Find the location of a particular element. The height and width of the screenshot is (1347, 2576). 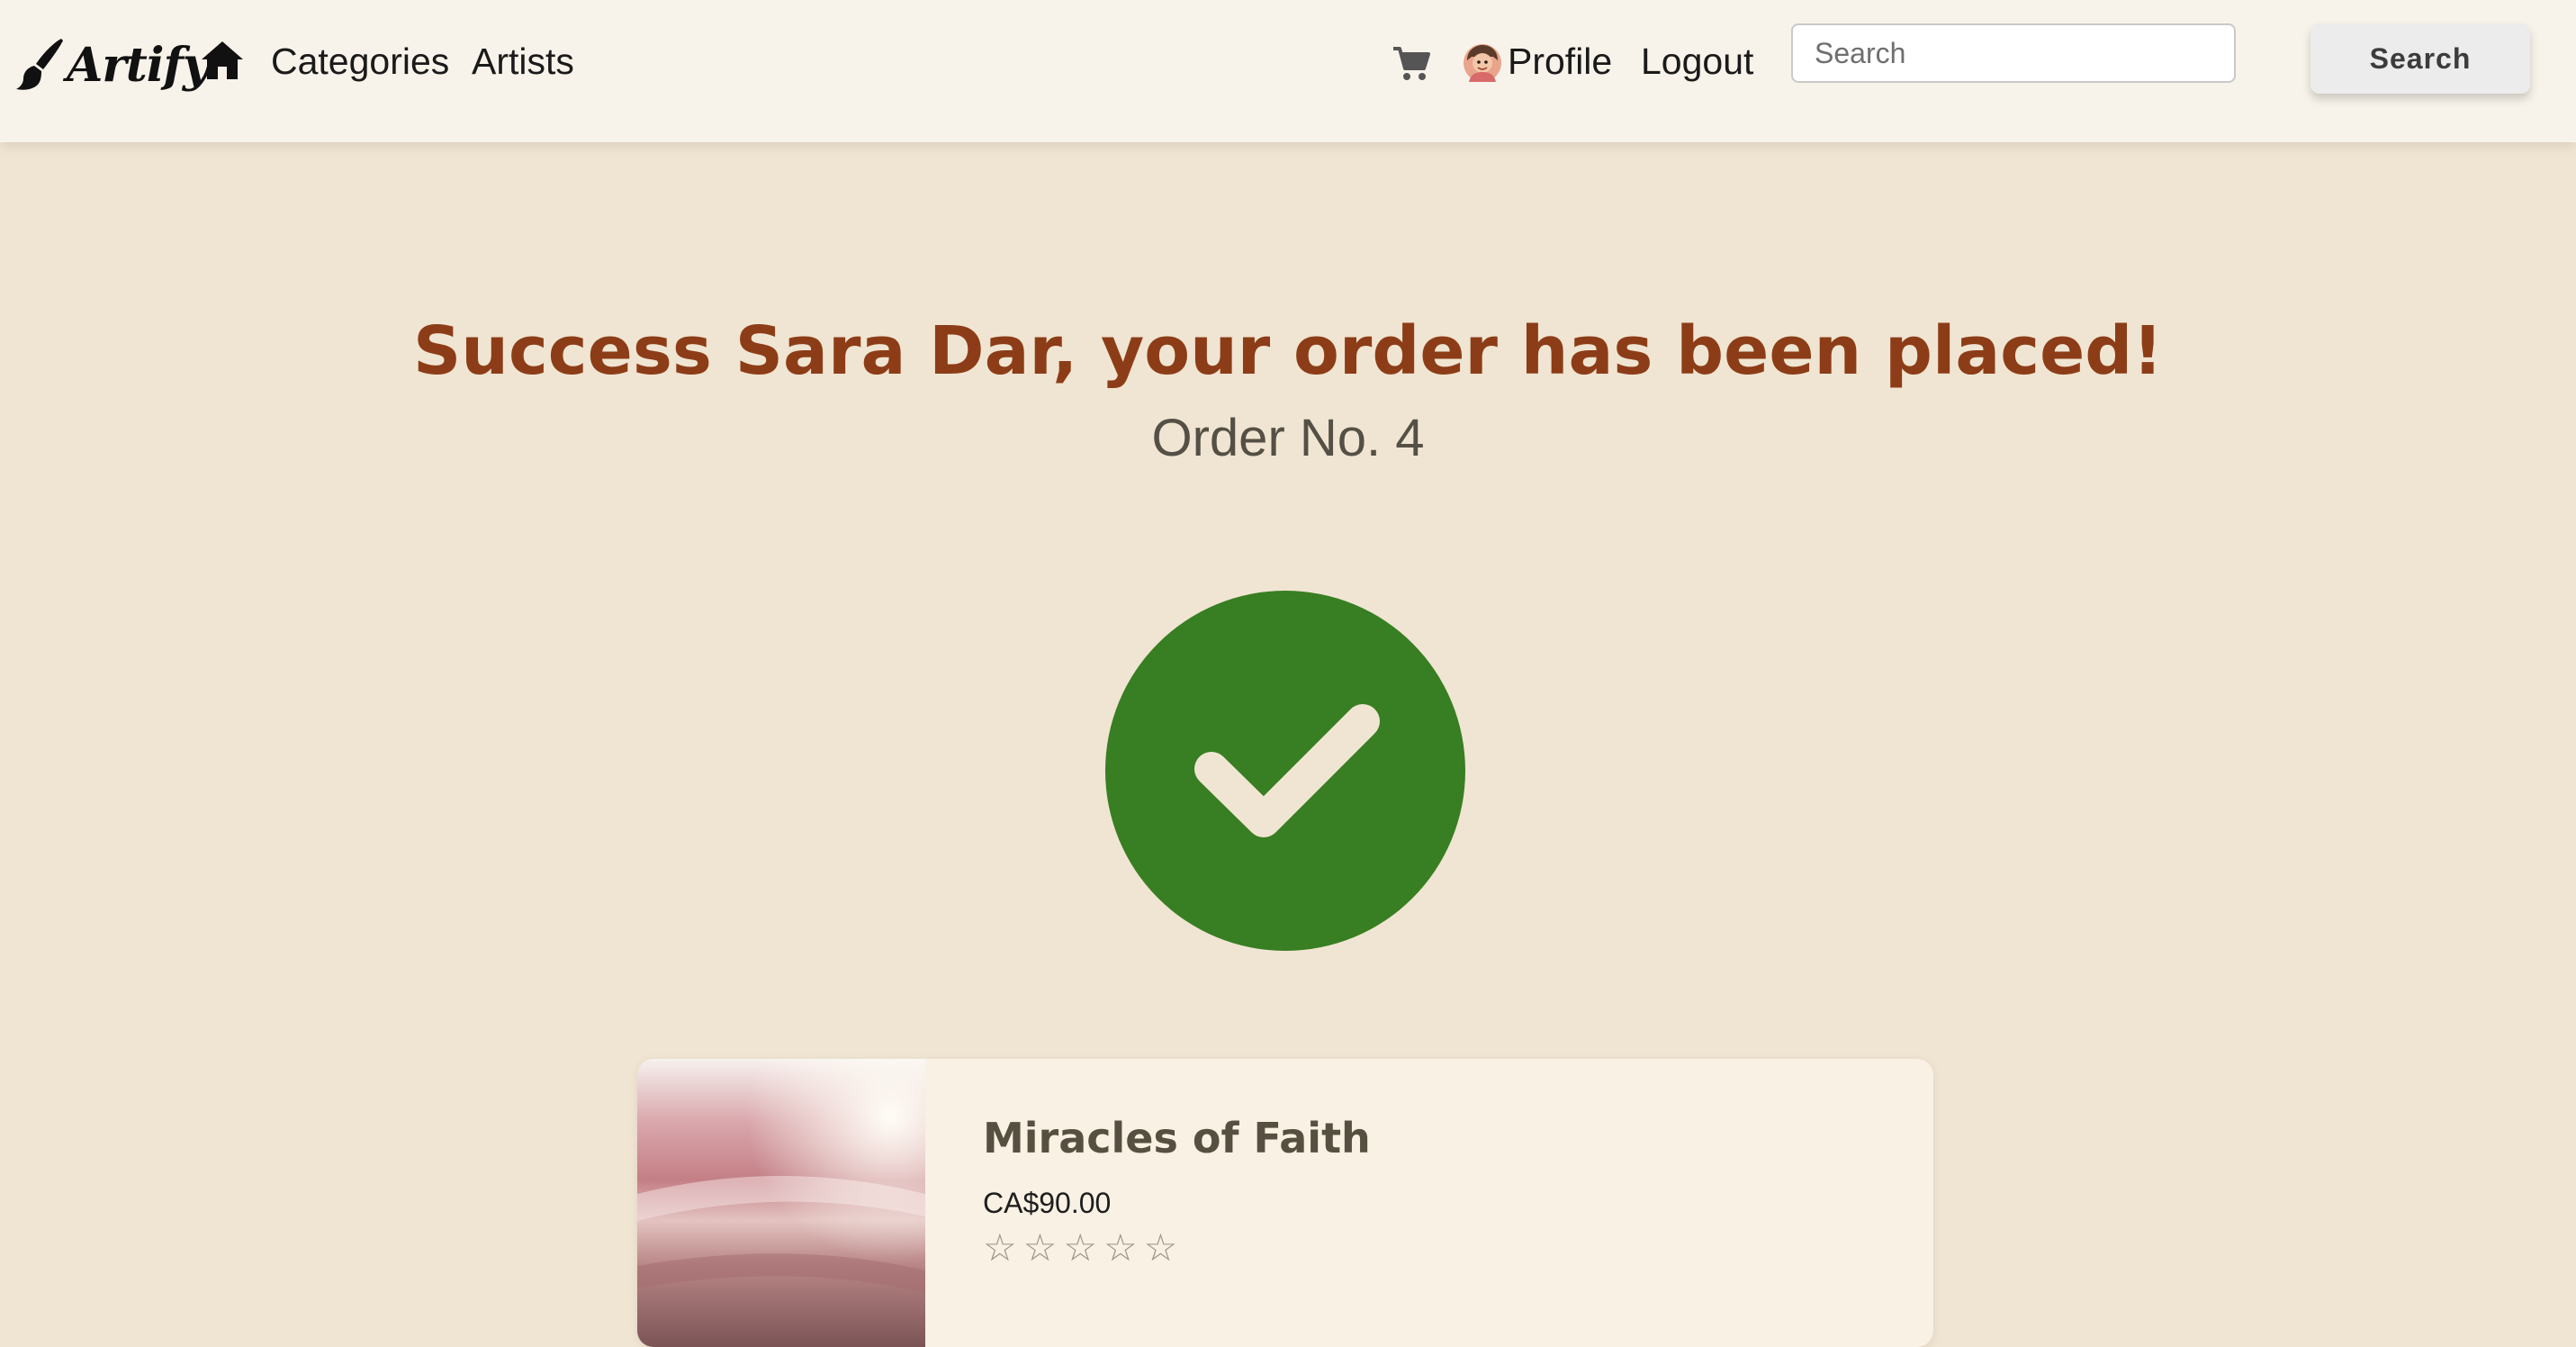

item-title: Miracles of Faith is located at coordinates (1177, 1138).